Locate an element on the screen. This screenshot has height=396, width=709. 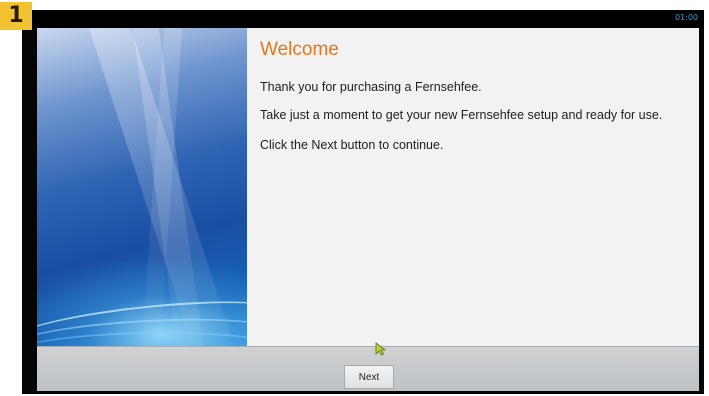
welcome-text-thanks: Thank you for purchasing a Fernsehfee. is located at coordinates (371, 87).